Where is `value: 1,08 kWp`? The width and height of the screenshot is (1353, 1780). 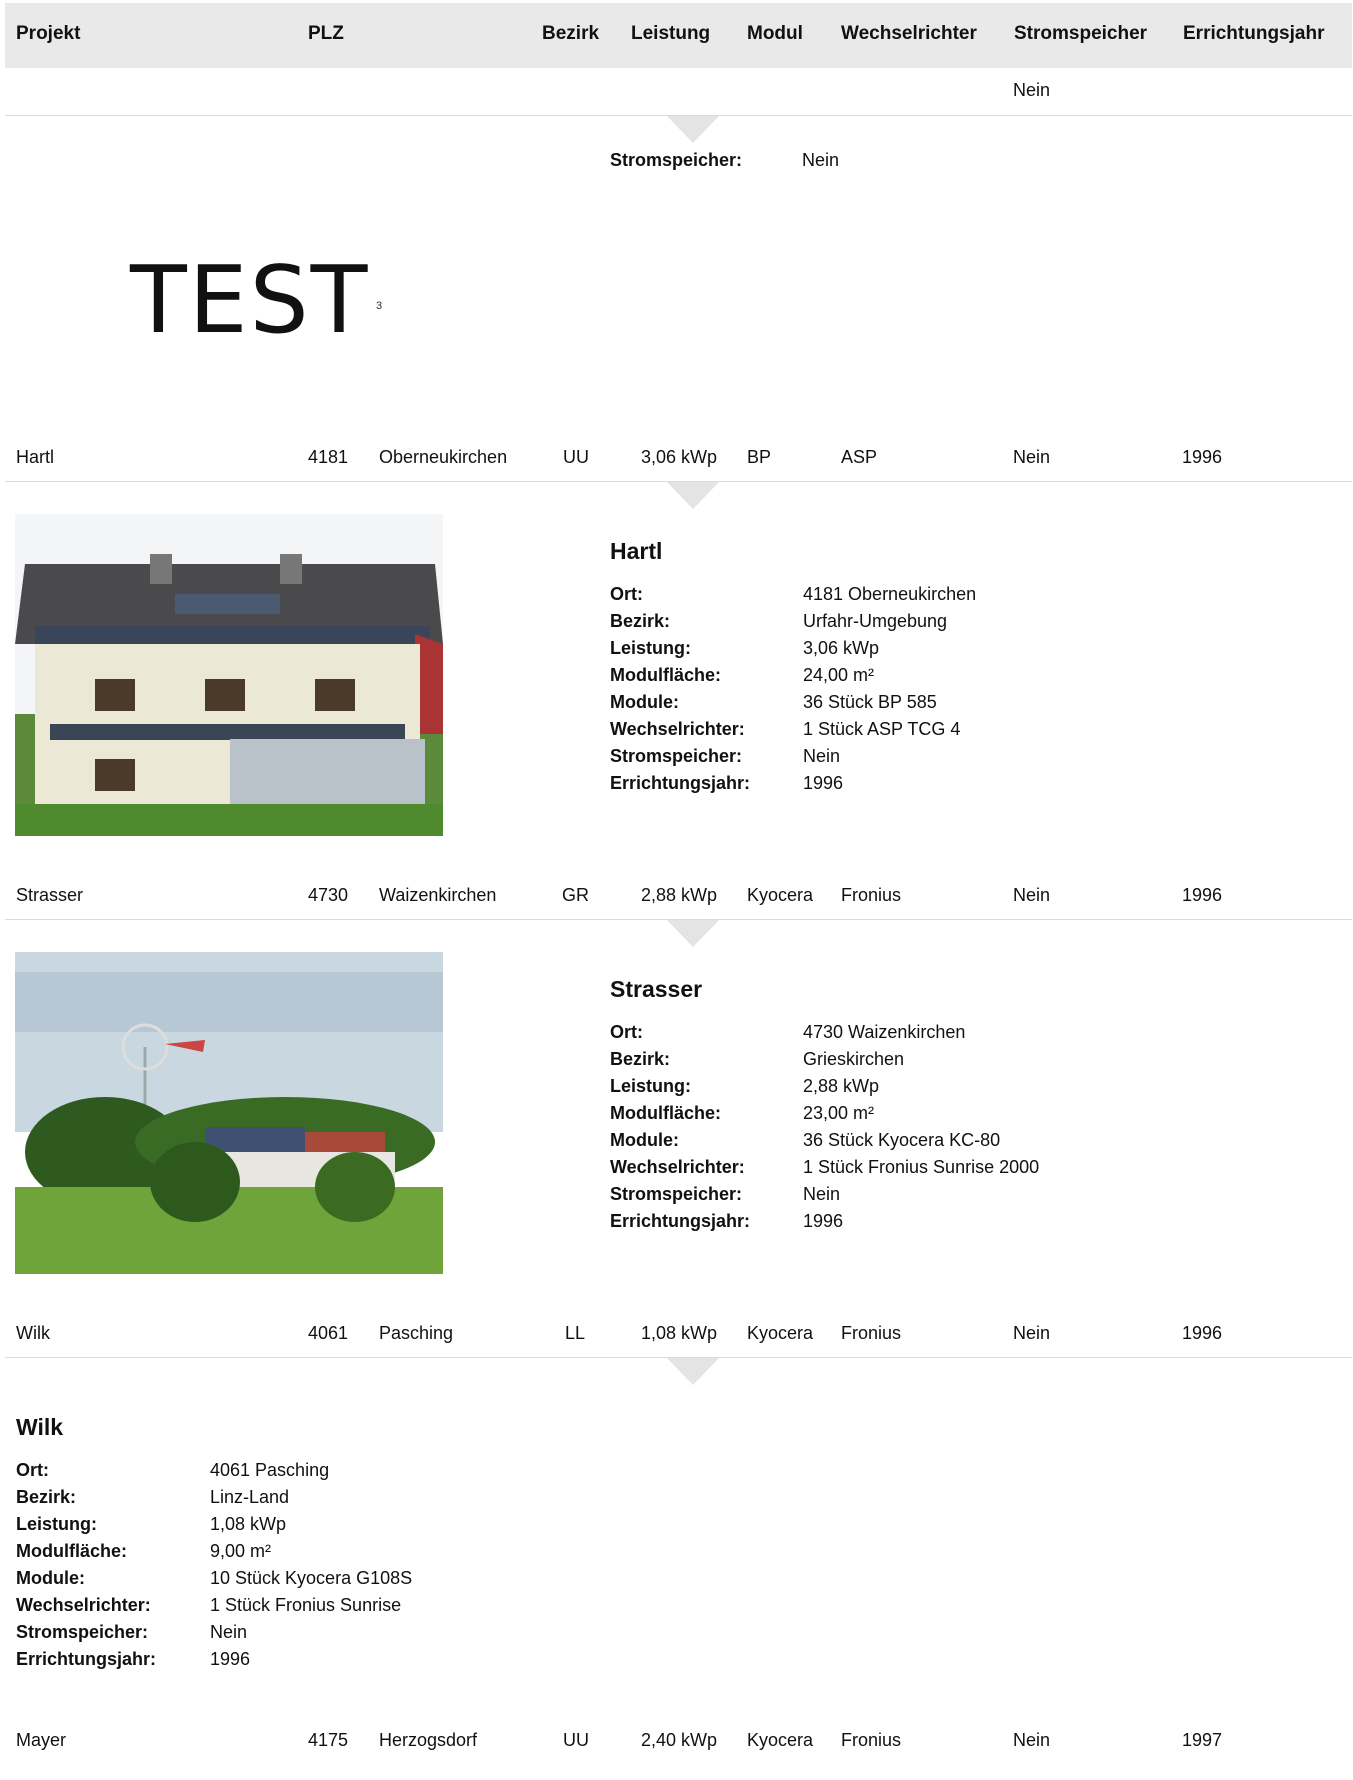 value: 1,08 kWp is located at coordinates (248, 1524).